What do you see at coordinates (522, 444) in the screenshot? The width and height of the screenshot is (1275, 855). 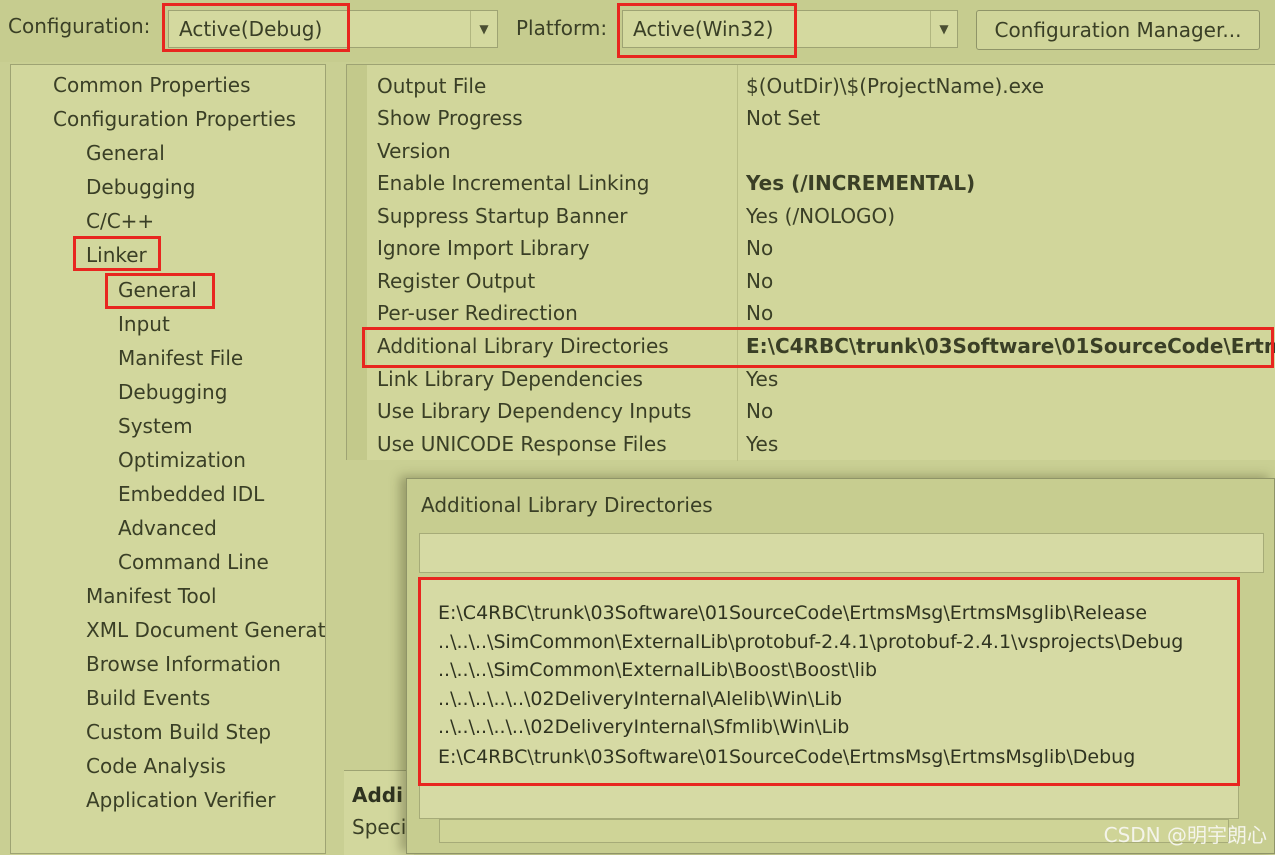 I see `property-name: Use UNICODE Response Files` at bounding box center [522, 444].